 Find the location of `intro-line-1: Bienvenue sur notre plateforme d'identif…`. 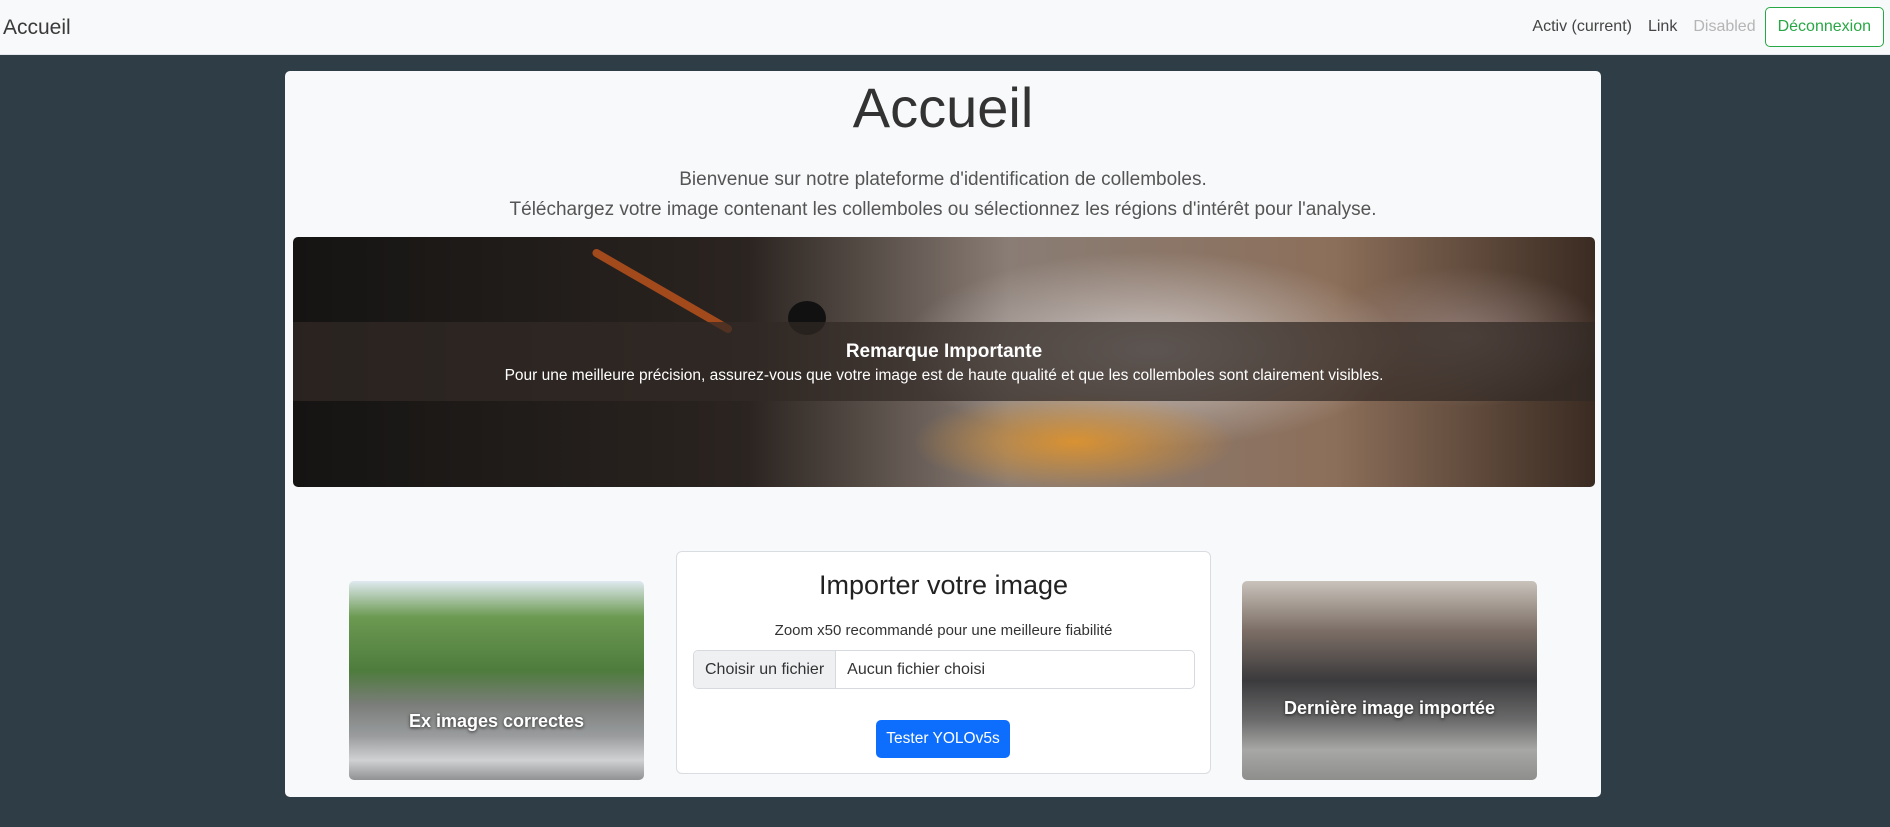

intro-line-1: Bienvenue sur notre plateforme d'identif… is located at coordinates (943, 179).